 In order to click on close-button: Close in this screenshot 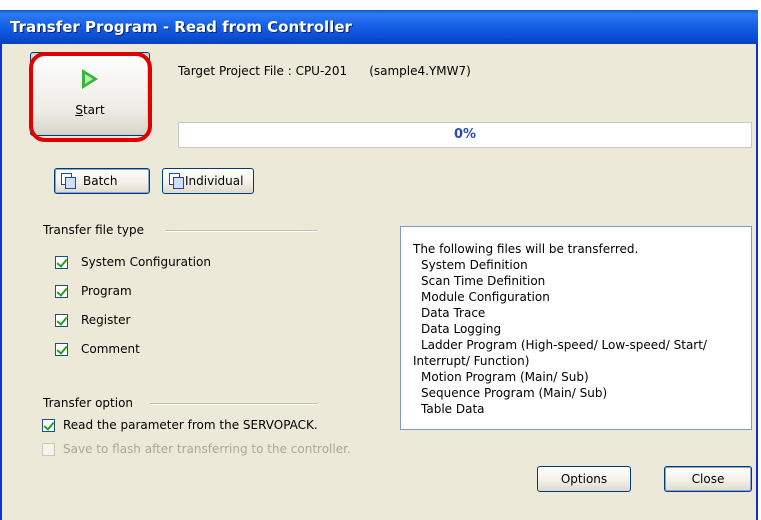, I will do `click(708, 479)`.